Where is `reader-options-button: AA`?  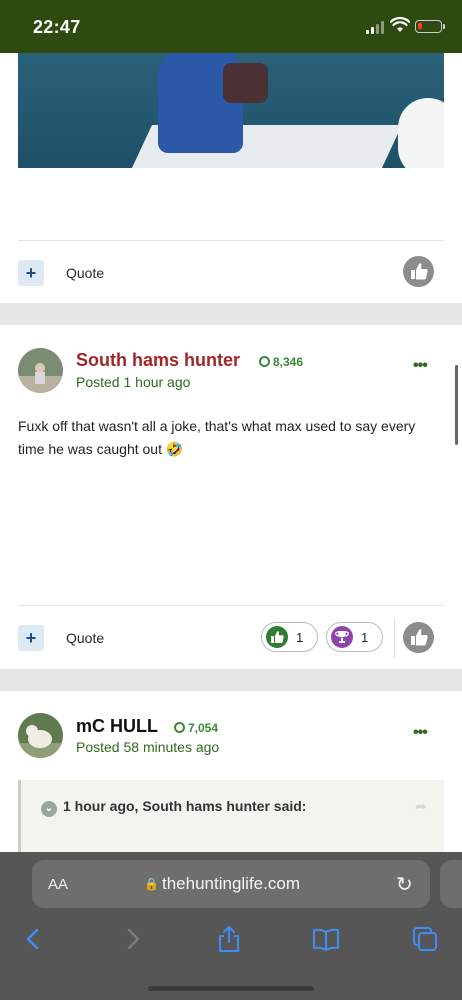
reader-options-button: AA is located at coordinates (58, 884).